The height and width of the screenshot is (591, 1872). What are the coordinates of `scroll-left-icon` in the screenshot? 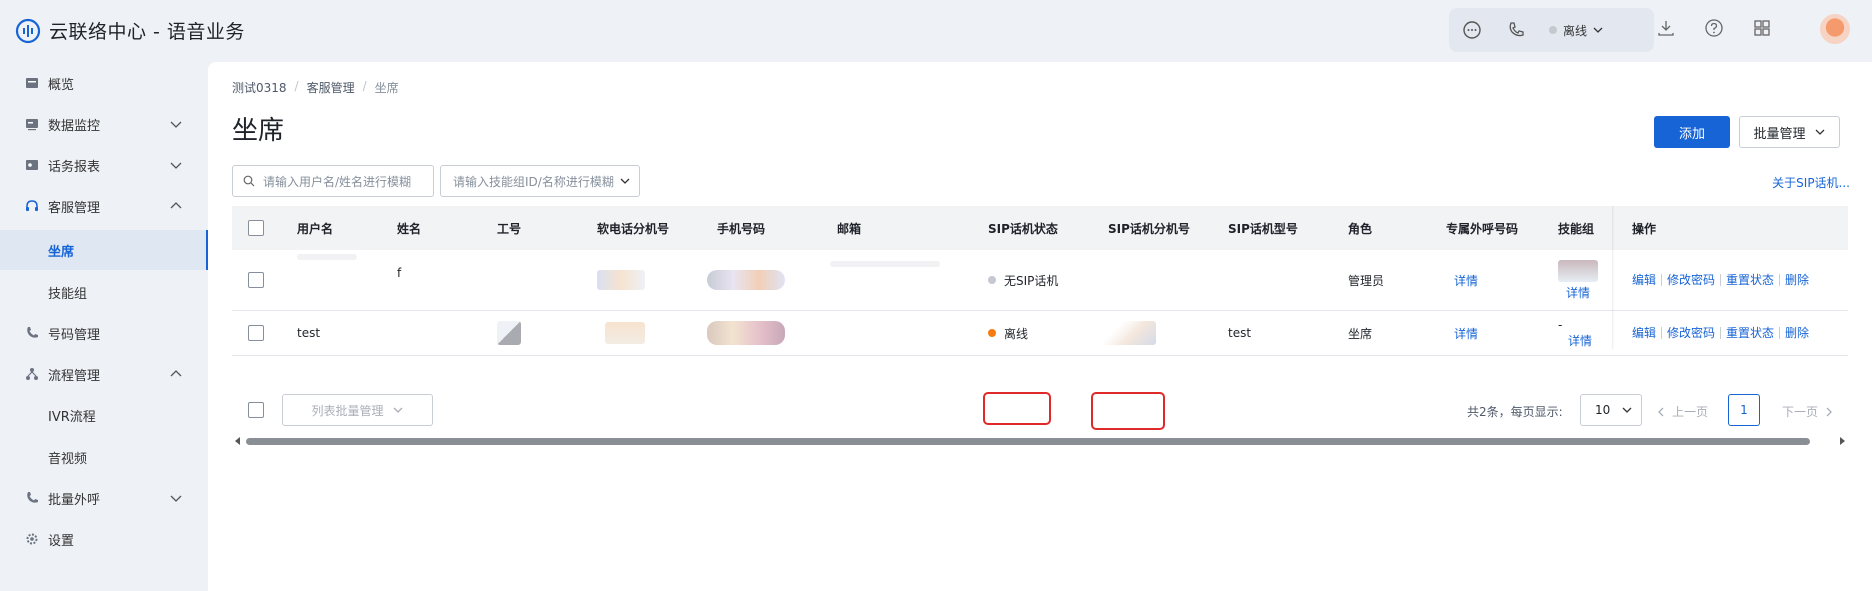 It's located at (238, 441).